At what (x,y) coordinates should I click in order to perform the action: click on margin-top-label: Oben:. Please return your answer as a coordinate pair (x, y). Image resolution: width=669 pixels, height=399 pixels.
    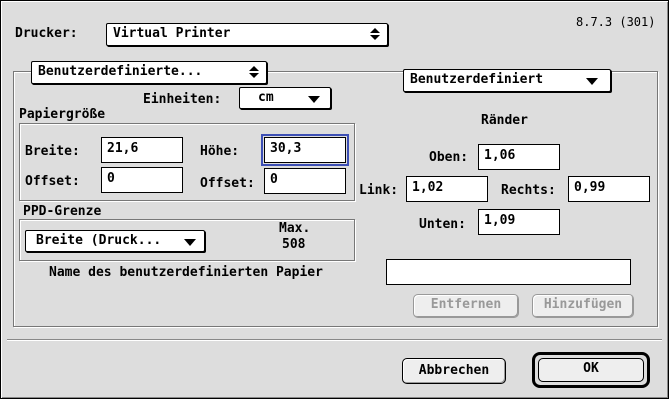
    Looking at the image, I should click on (449, 157).